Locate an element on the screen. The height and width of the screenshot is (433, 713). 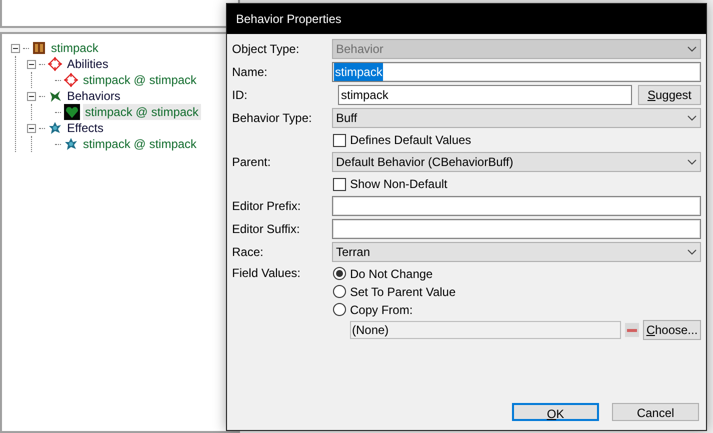
heart-icon is located at coordinates (72, 112).